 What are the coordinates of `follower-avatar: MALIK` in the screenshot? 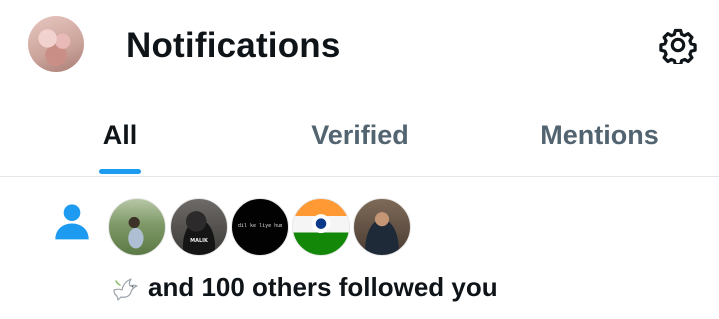 It's located at (199, 227).